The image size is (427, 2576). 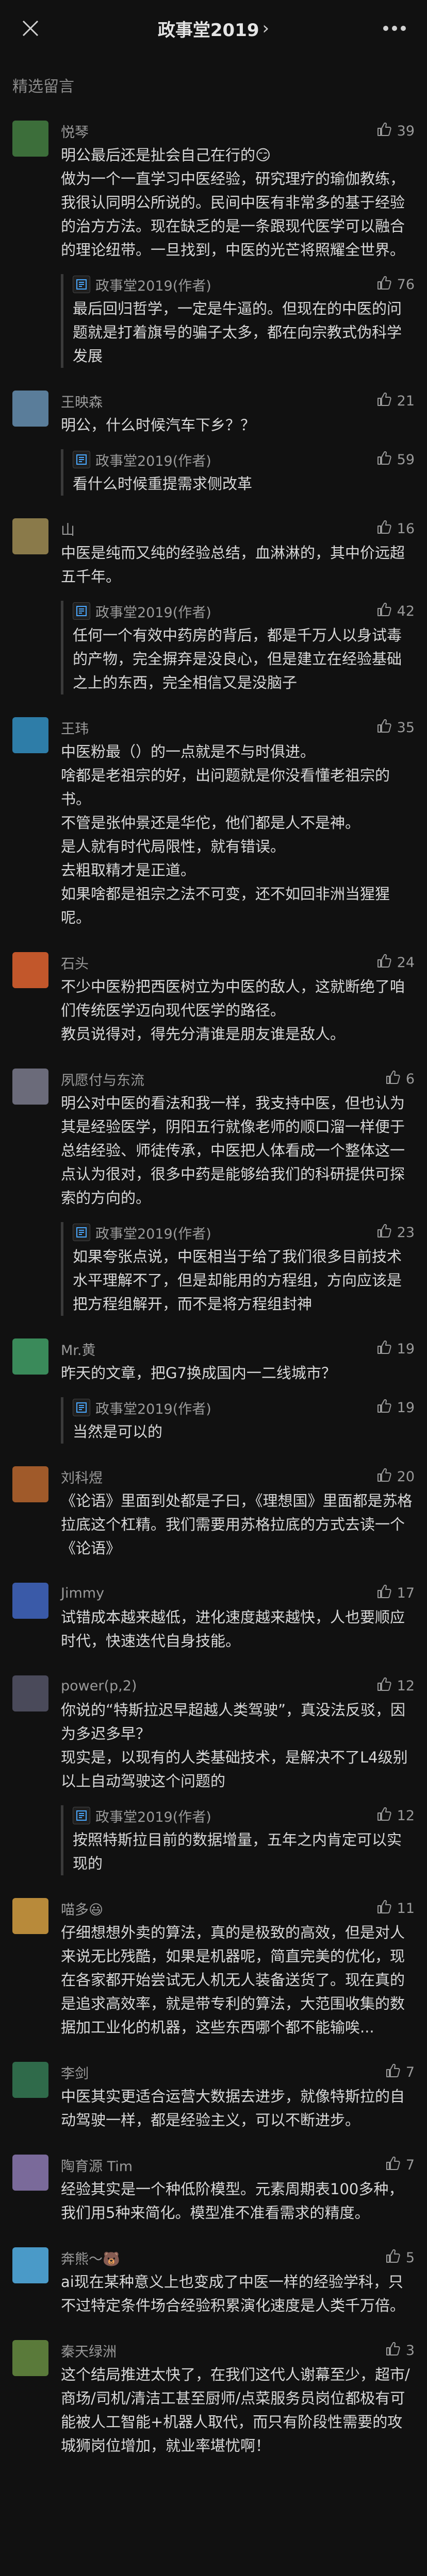 I want to click on comment-username: 夙愿付与东流, so click(x=102, y=1079).